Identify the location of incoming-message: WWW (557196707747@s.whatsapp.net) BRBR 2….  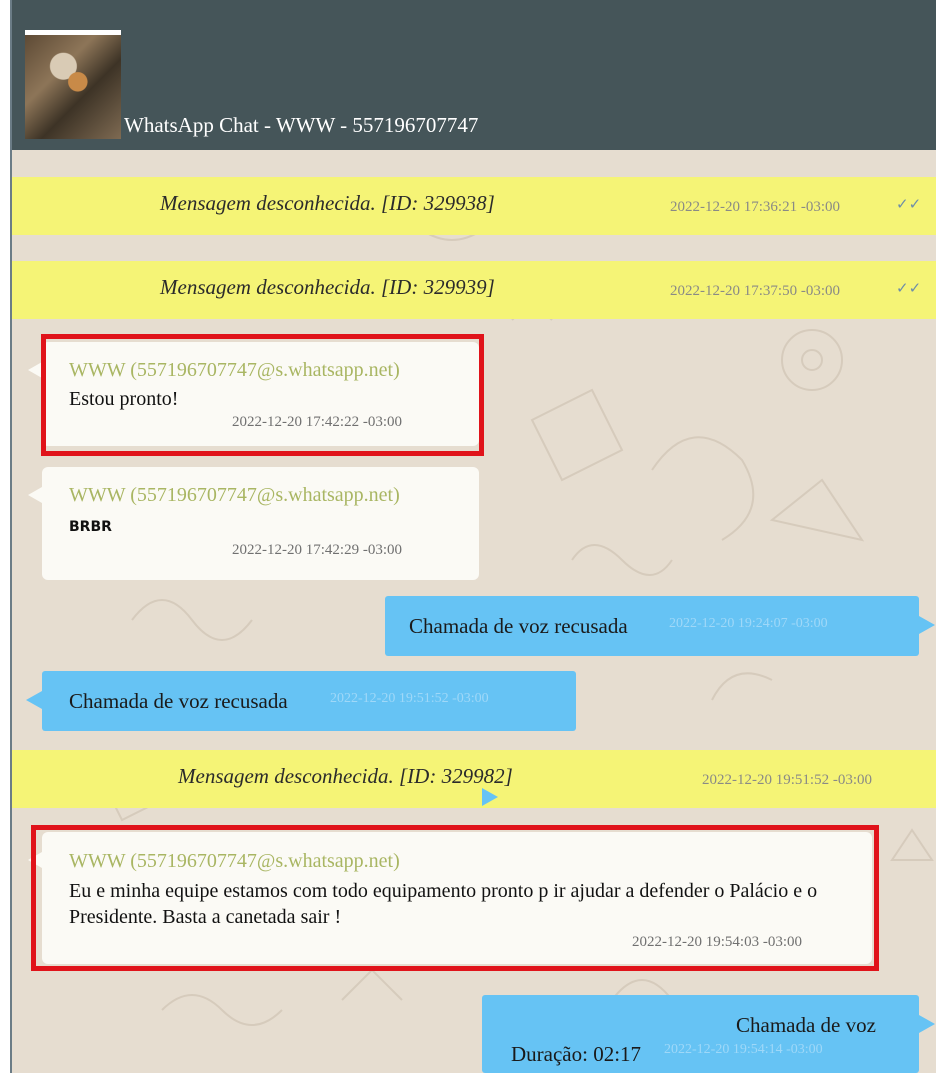
(253, 523).